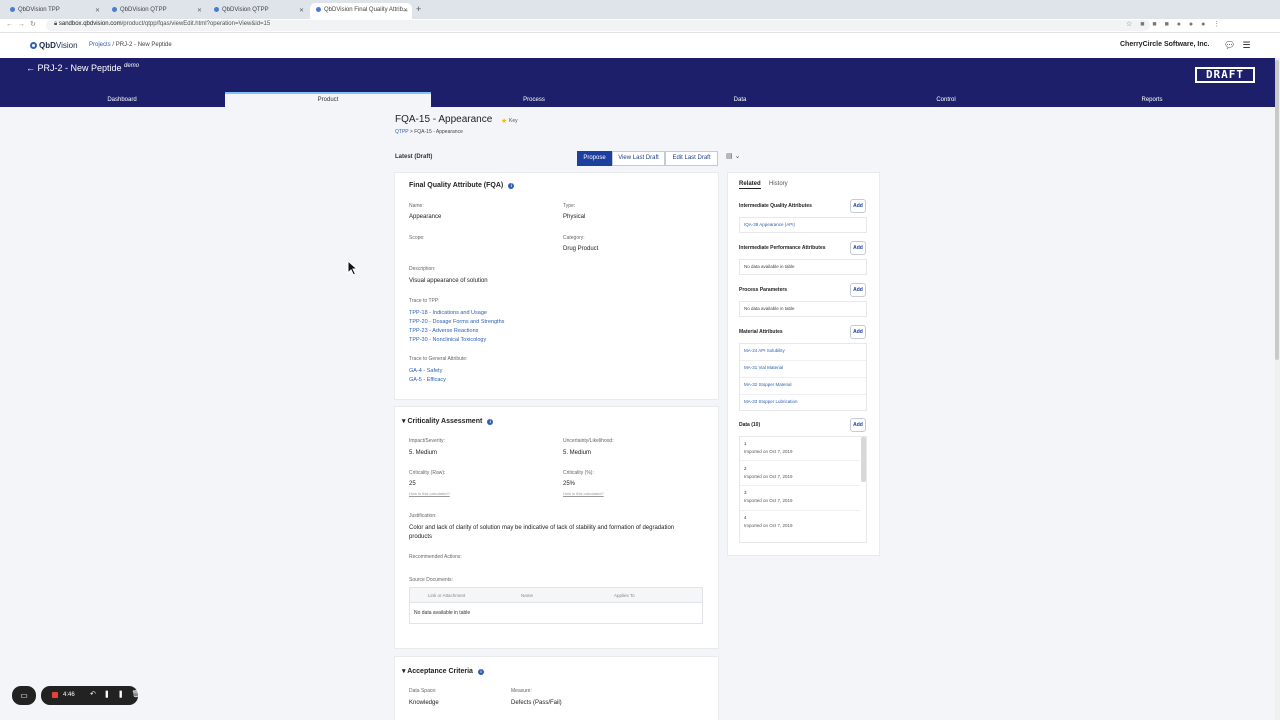 The height and width of the screenshot is (720, 1280). Describe the element at coordinates (594, 158) in the screenshot. I see `propose-button: Propose` at that location.